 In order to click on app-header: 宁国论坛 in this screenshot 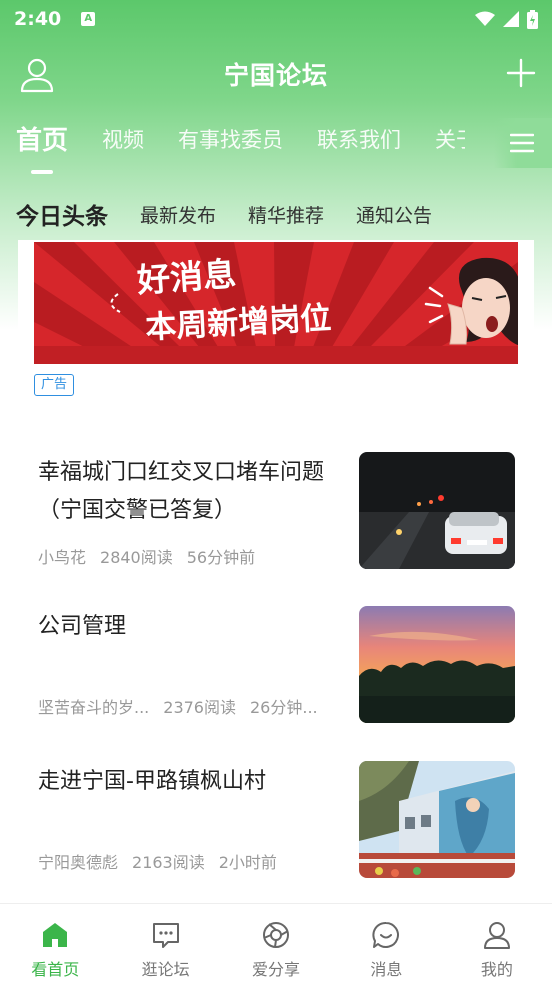, I will do `click(276, 74)`.